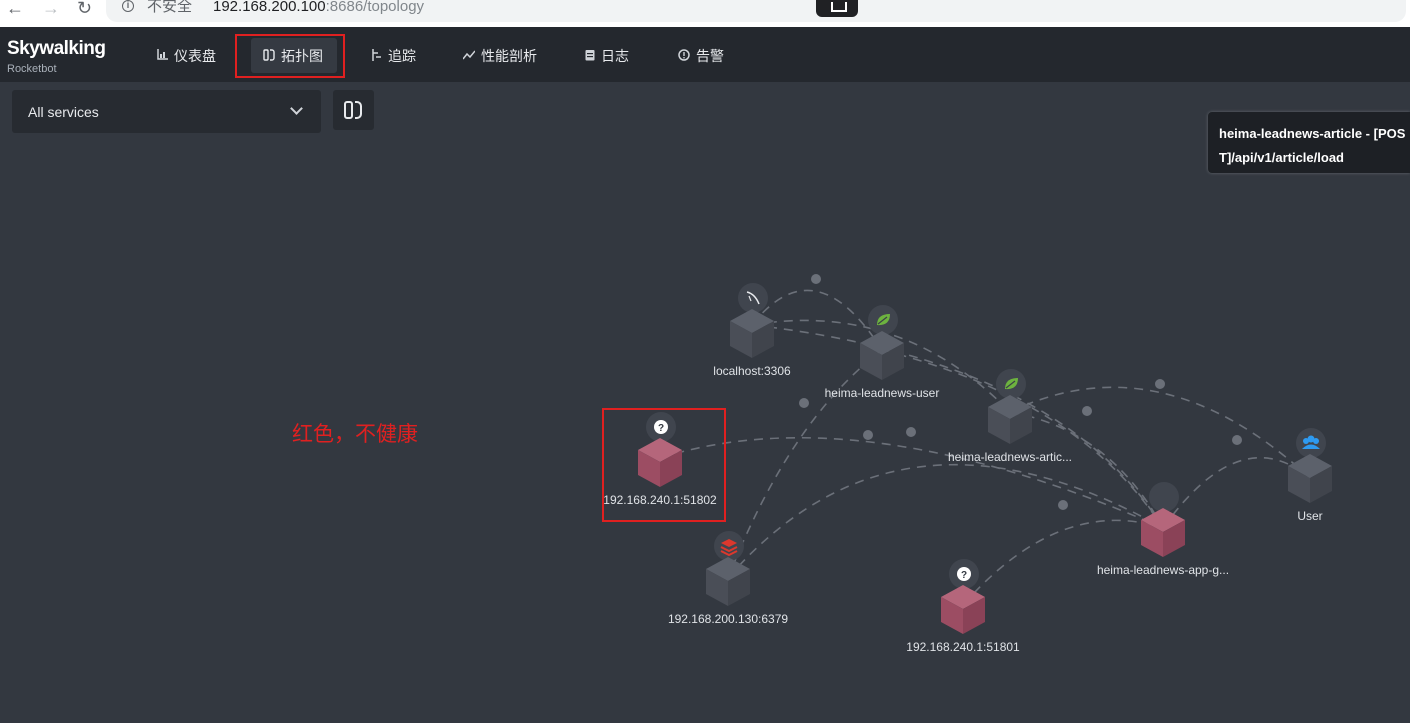 The width and height of the screenshot is (1410, 723). I want to click on users-icon, so click(1311, 443).